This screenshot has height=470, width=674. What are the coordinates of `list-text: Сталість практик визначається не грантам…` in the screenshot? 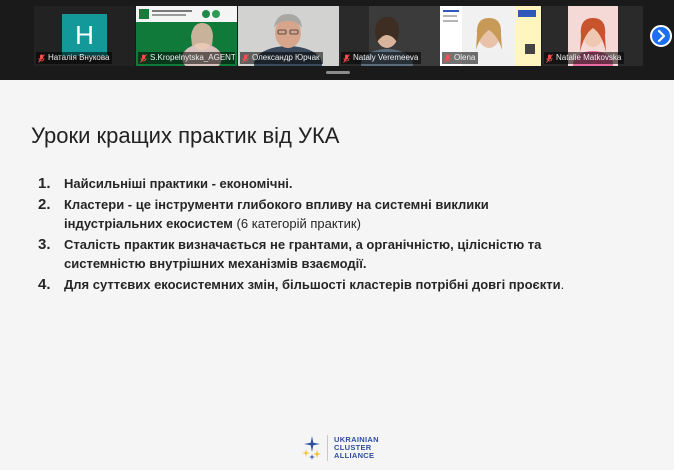 It's located at (303, 254).